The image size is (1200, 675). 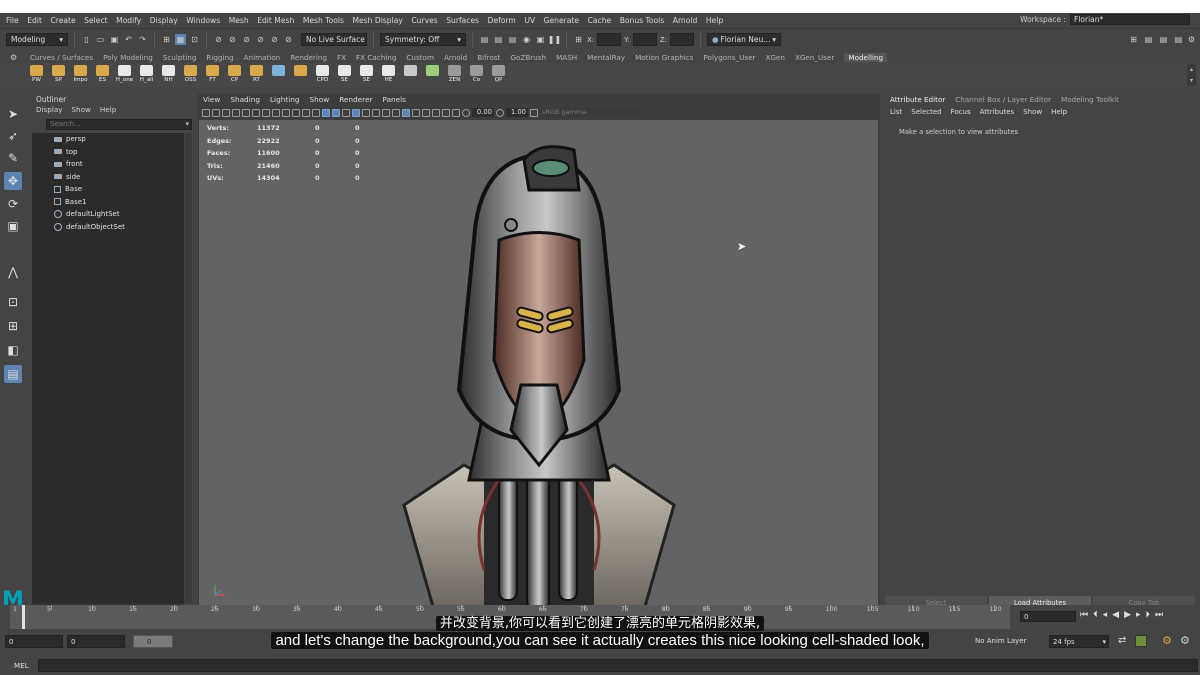 What do you see at coordinates (218, 39) in the screenshot?
I see `snap-grid-icon: ⊘` at bounding box center [218, 39].